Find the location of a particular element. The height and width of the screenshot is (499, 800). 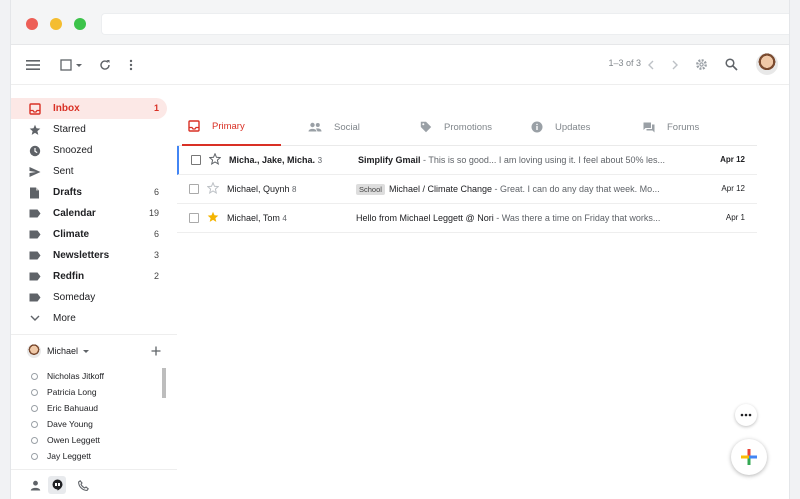

compose-plus-icon is located at coordinates (749, 457).